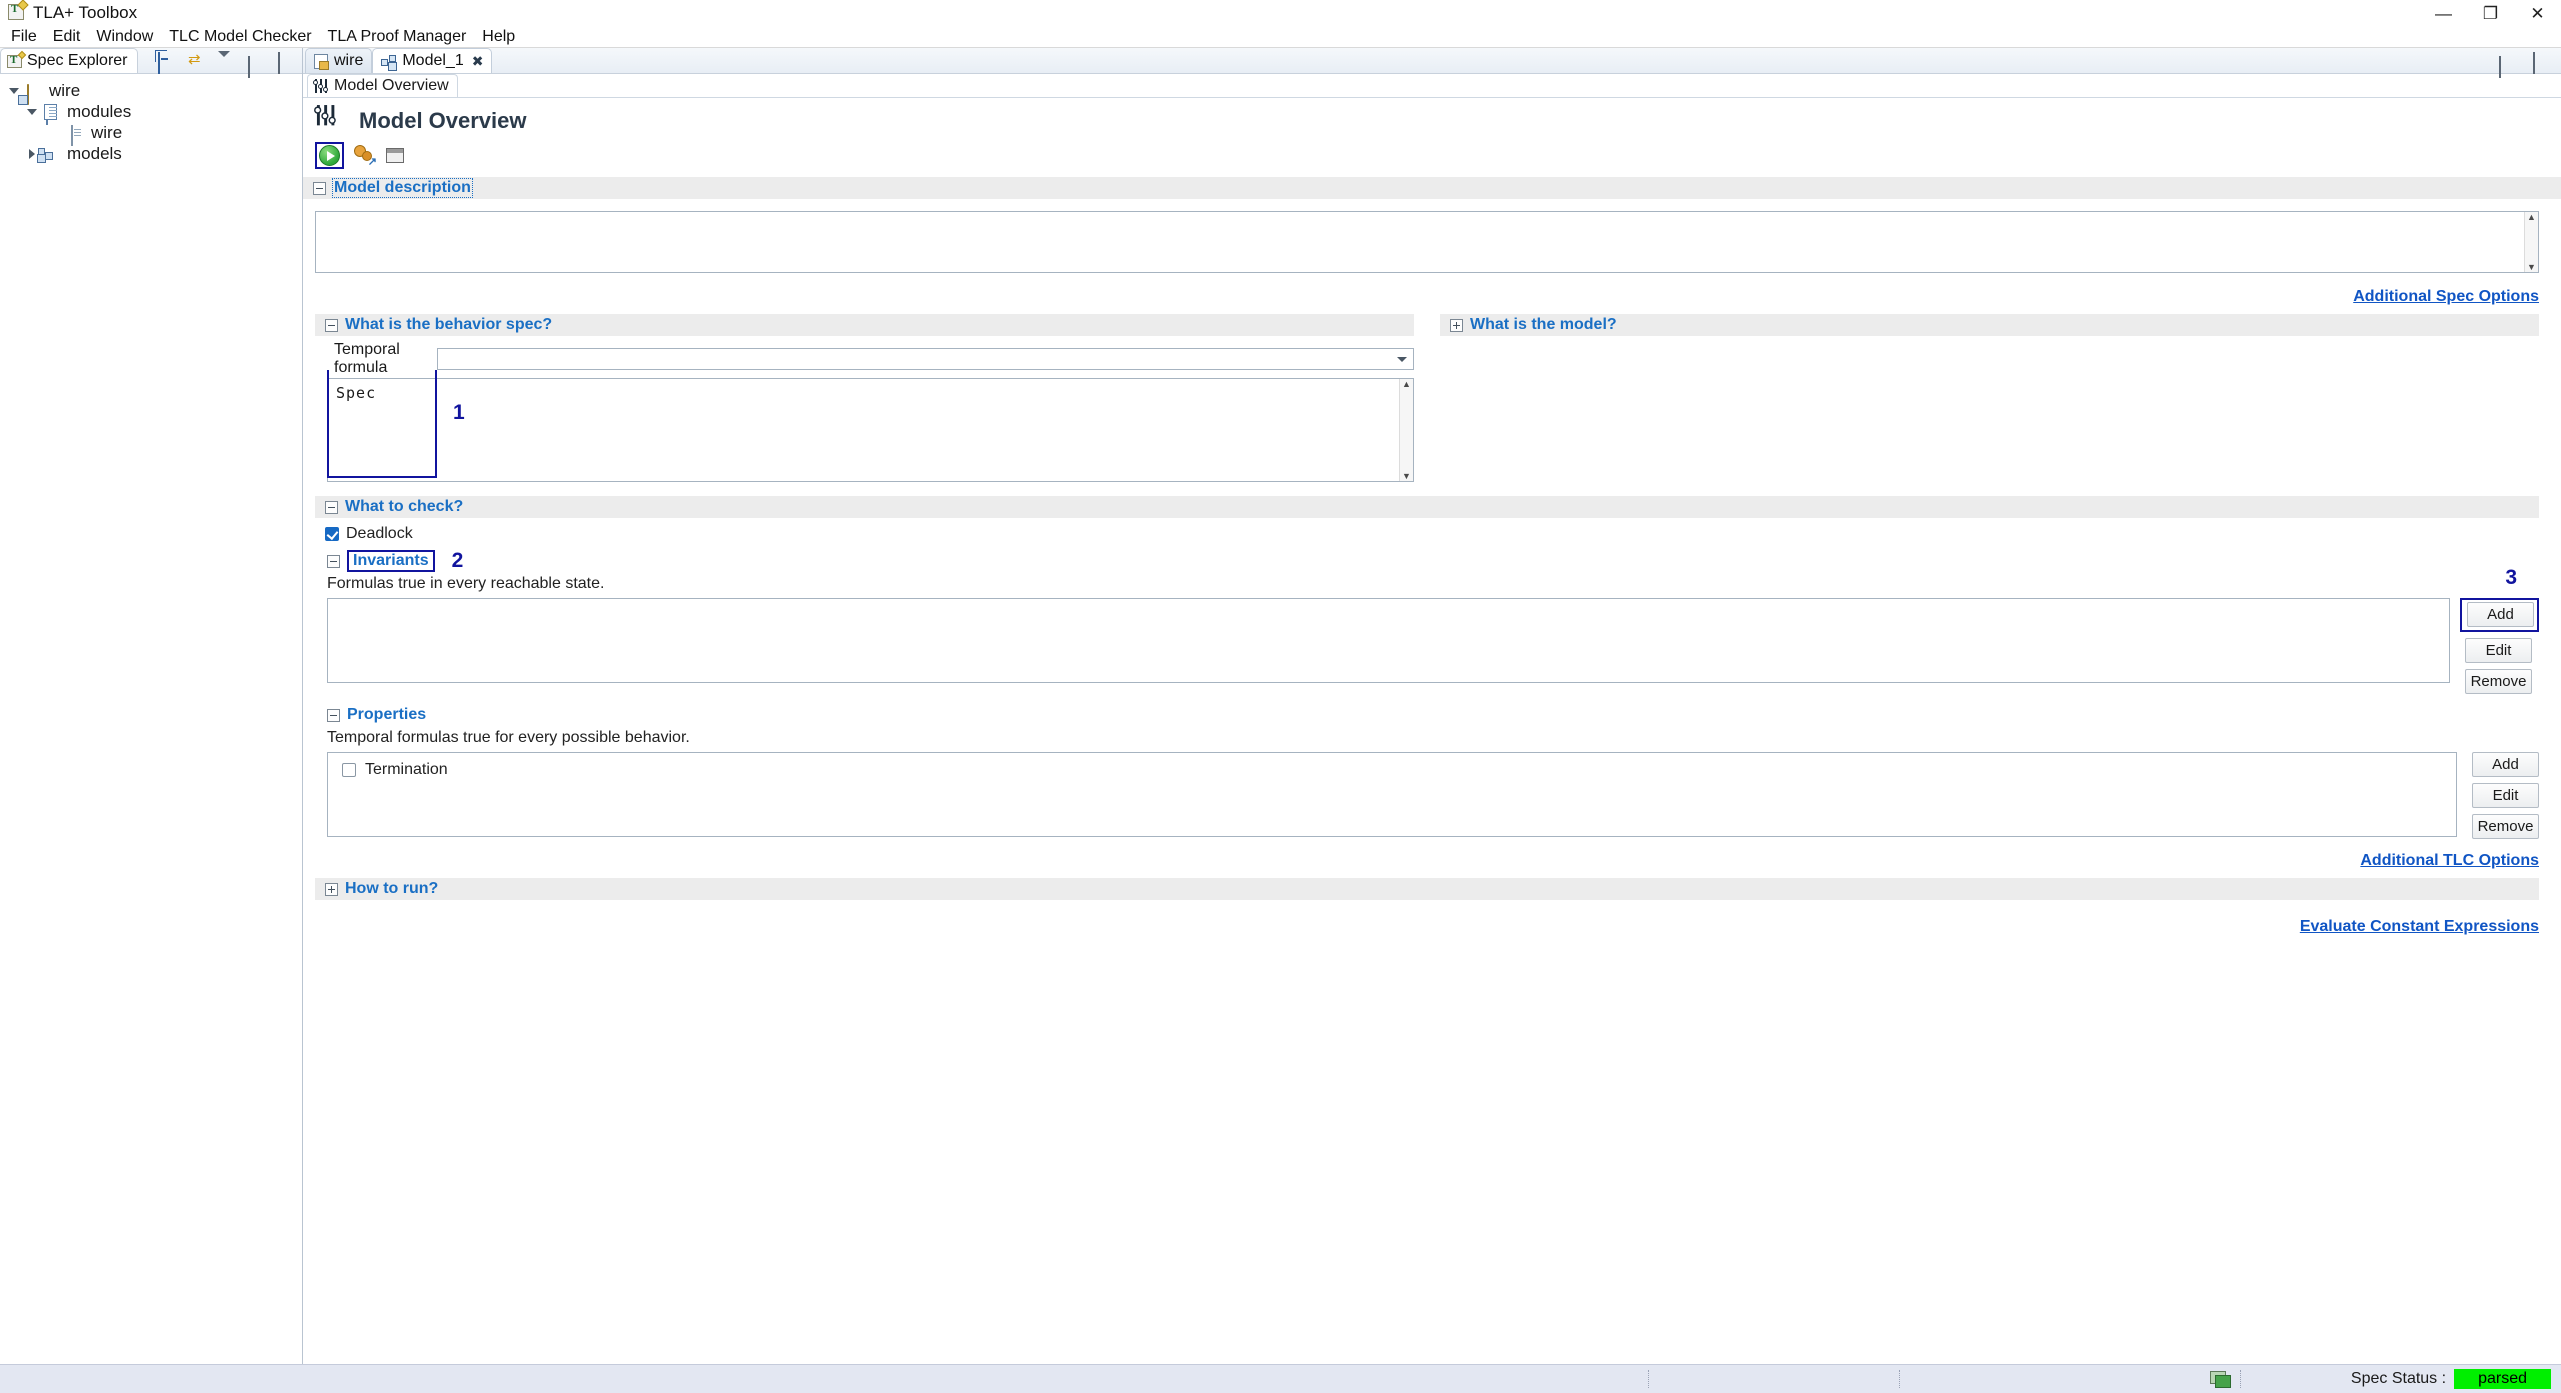  Describe the element at coordinates (2220, 1379) in the screenshot. I see `stacked-windows-icon` at that location.